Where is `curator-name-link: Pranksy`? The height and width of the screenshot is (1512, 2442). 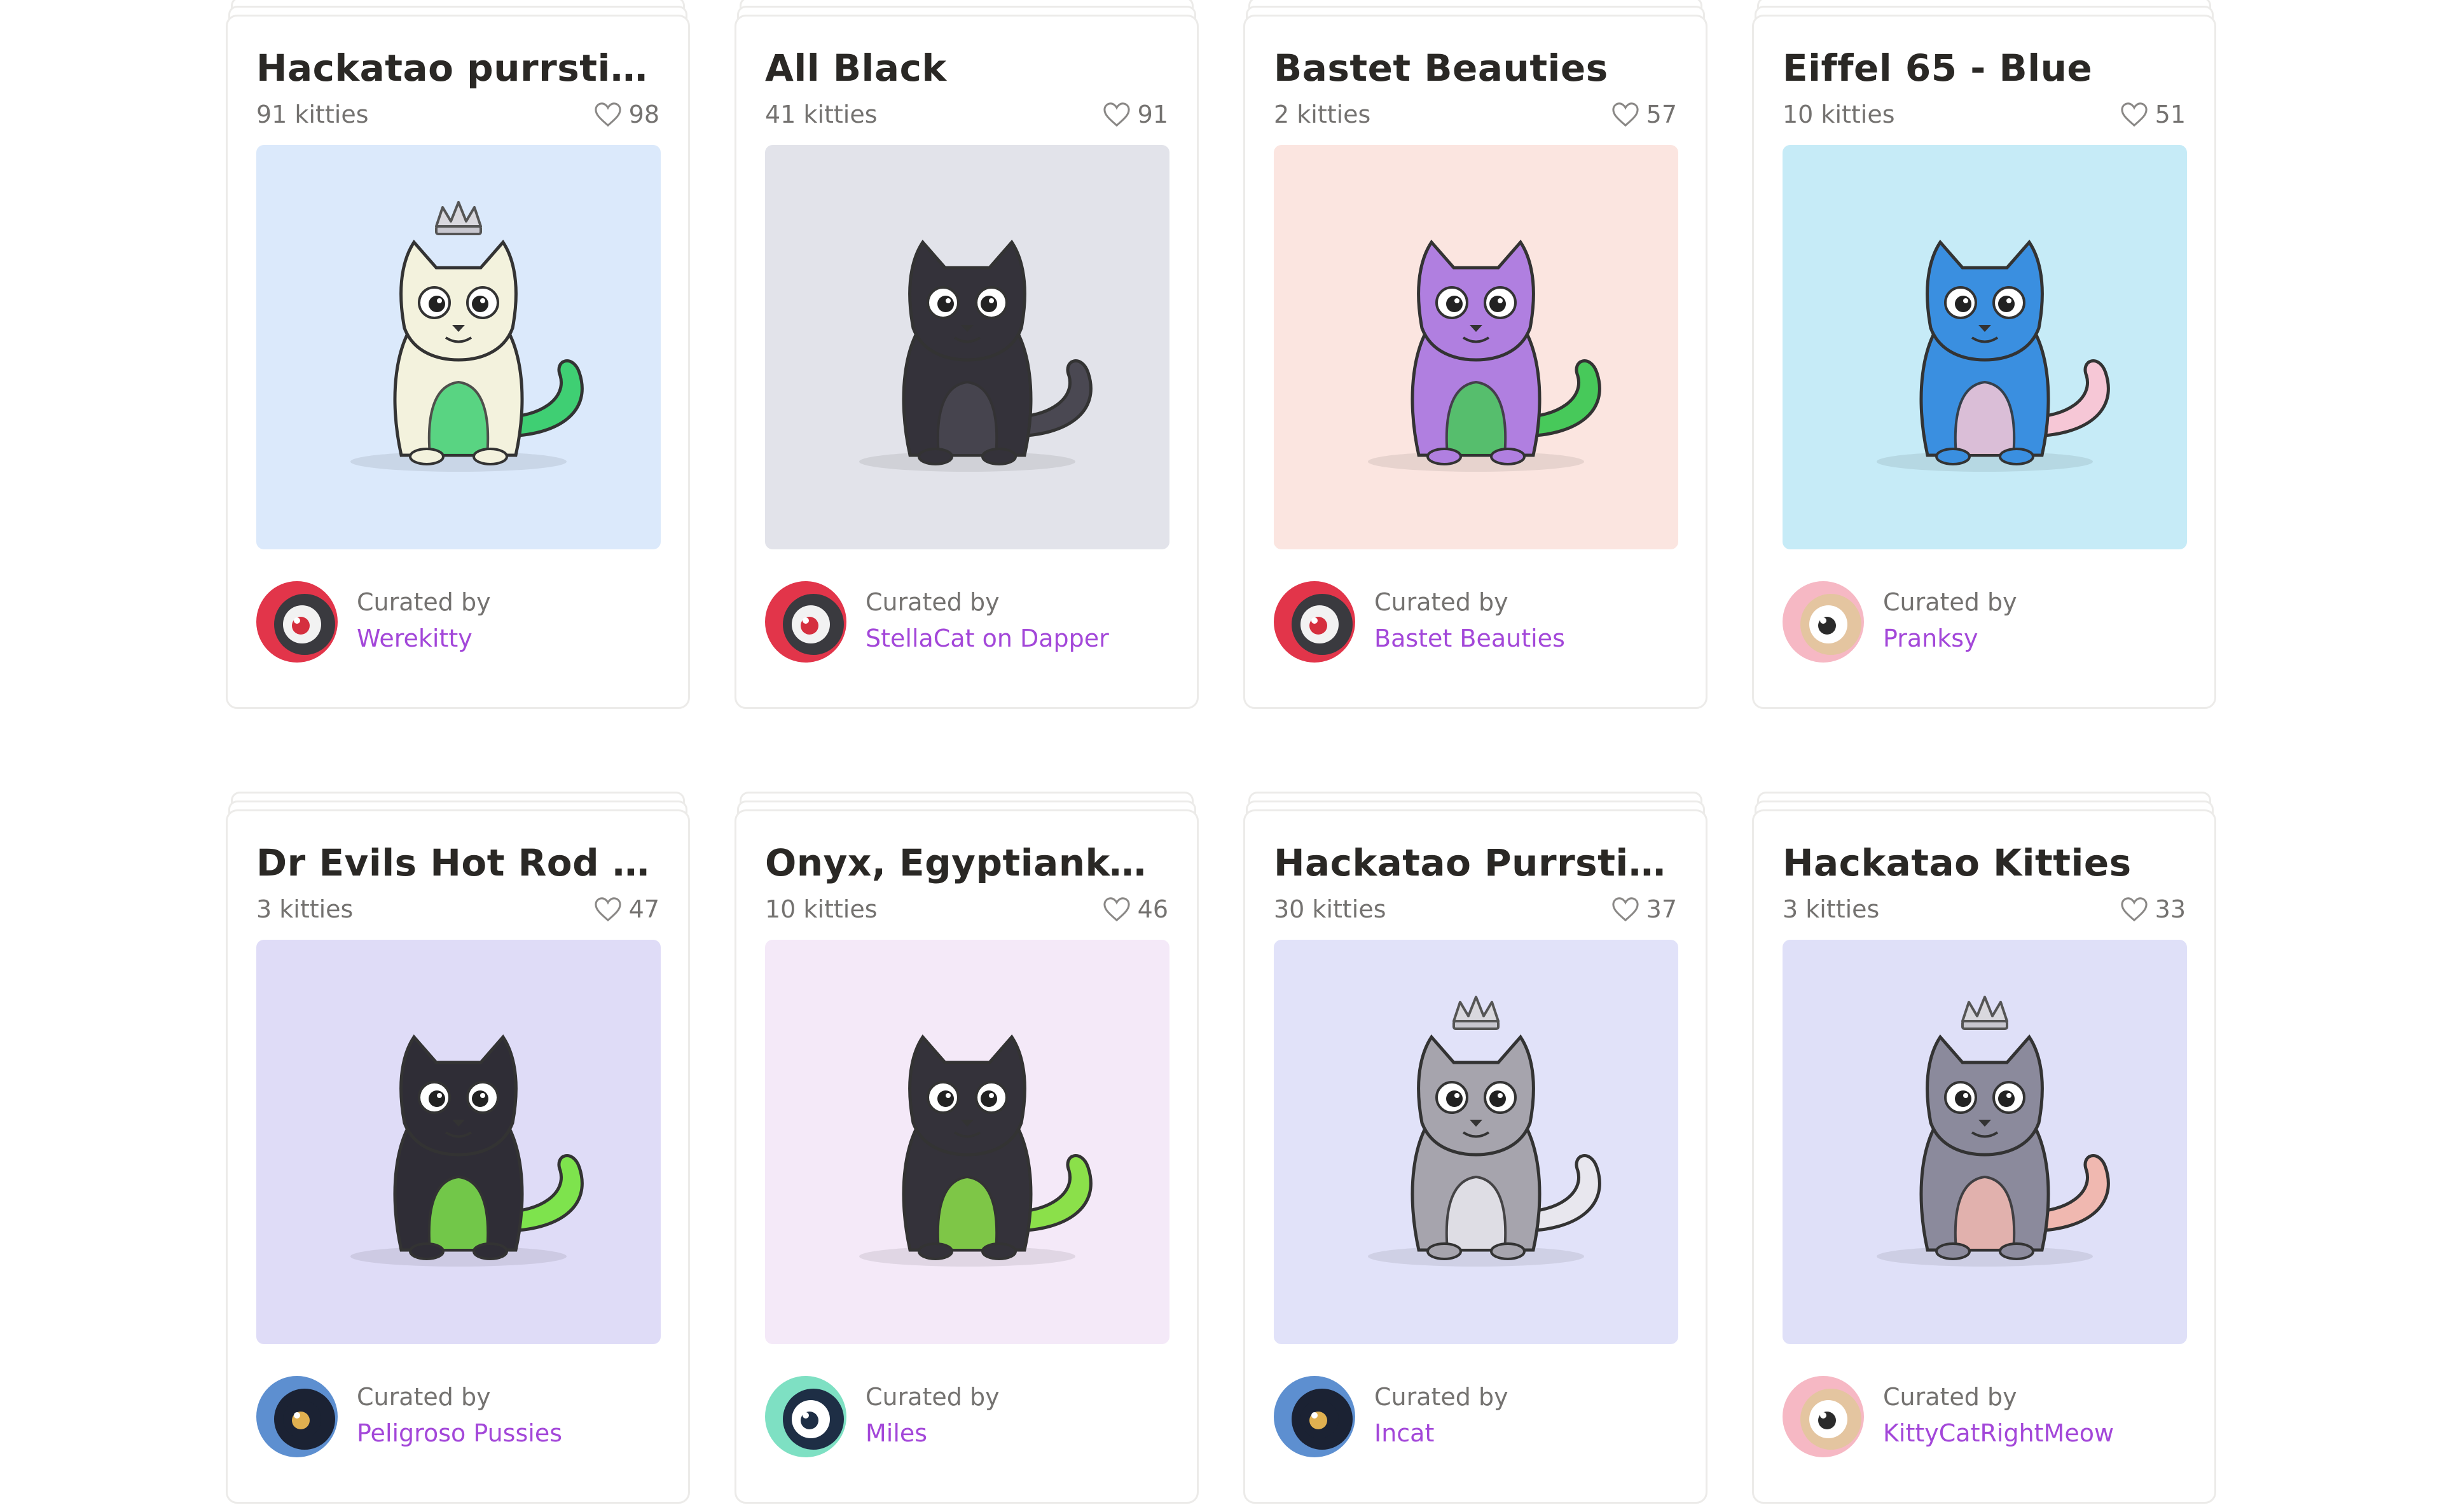
curator-name-link: Pranksy is located at coordinates (1950, 638).